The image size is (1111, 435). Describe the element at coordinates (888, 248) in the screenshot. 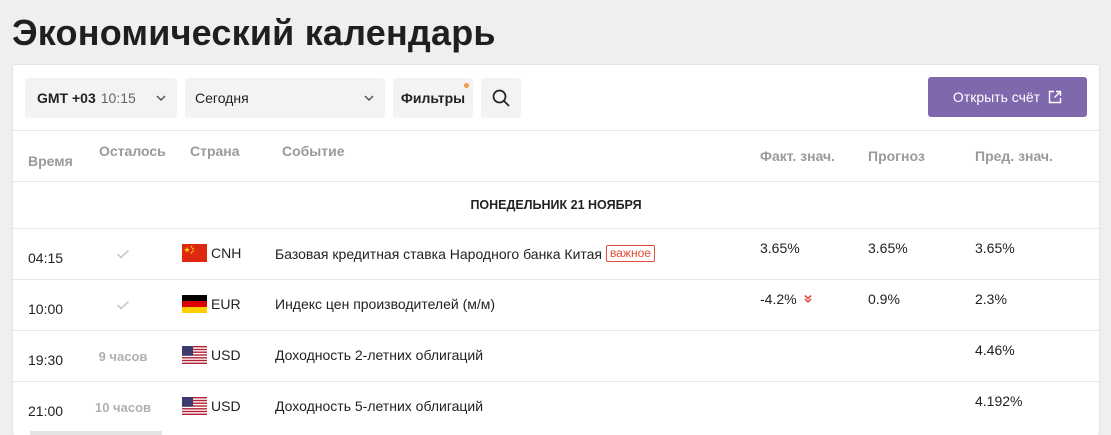

I see `event-forecast: 3.65%` at that location.